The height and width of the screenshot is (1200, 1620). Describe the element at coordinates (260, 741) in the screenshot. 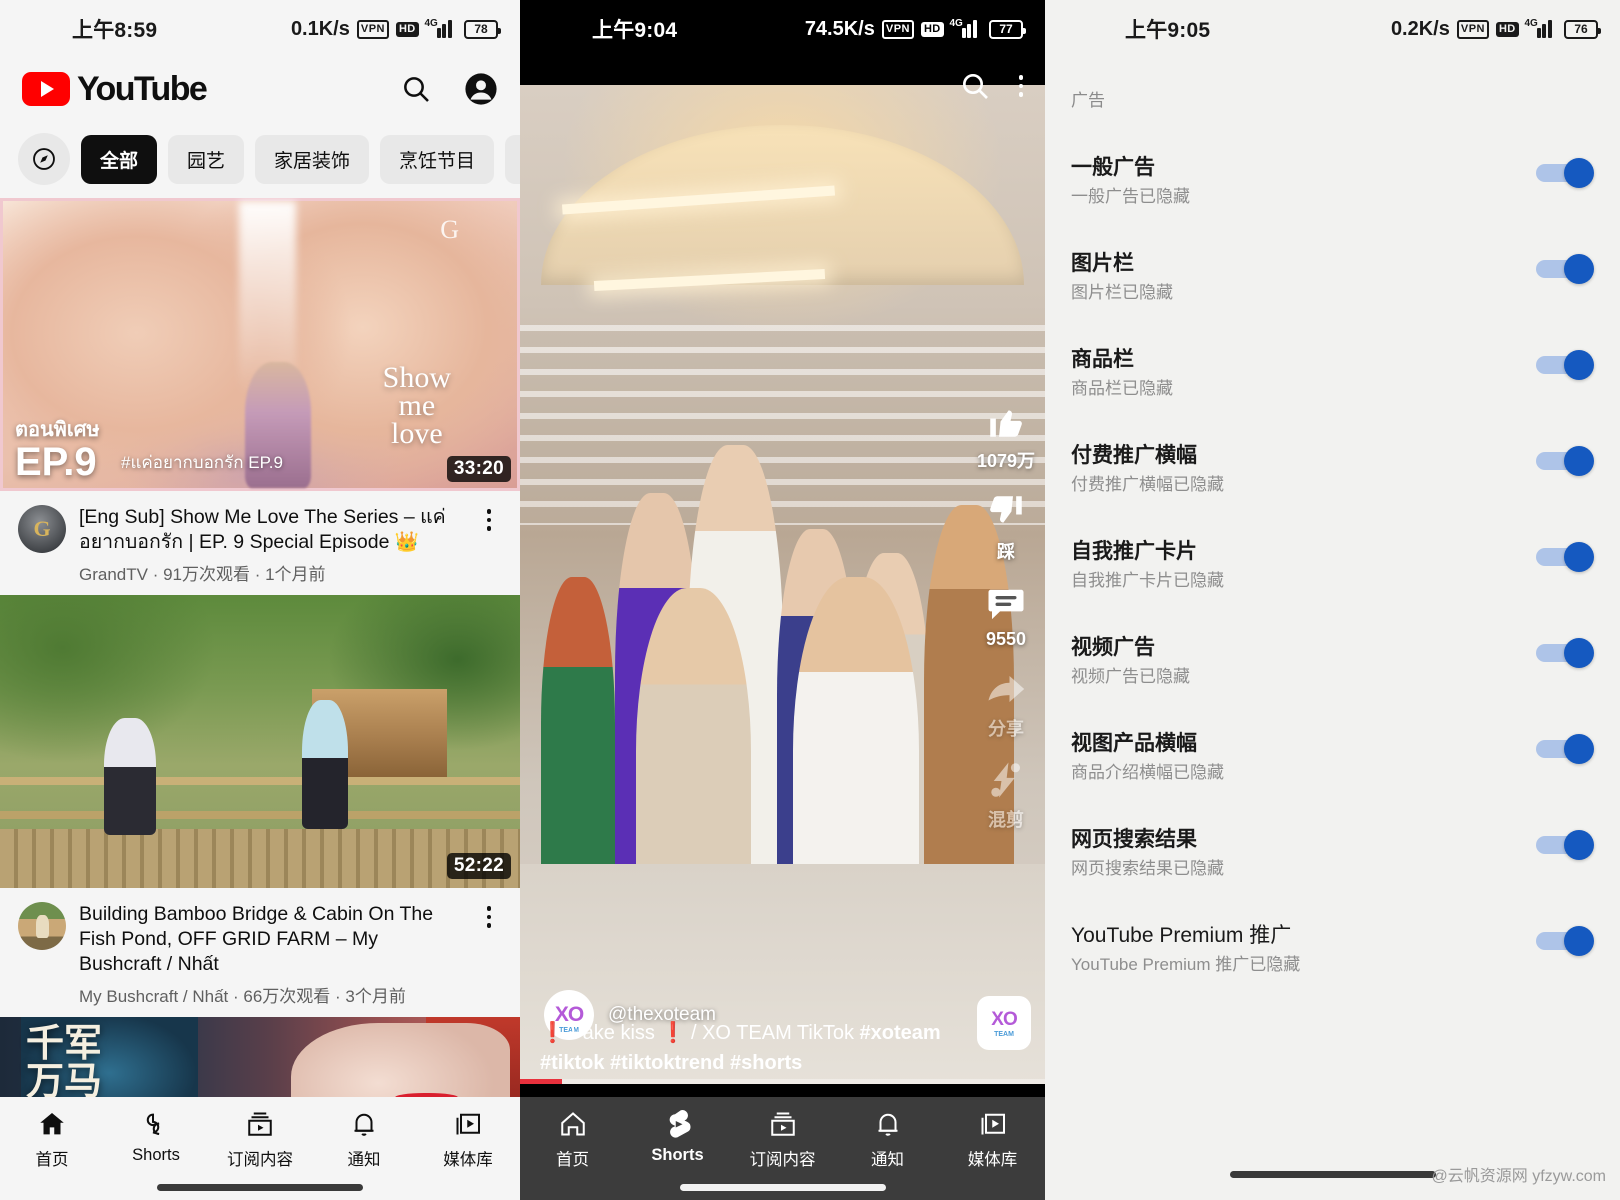

I see `video-thumbnail: 52:22` at that location.